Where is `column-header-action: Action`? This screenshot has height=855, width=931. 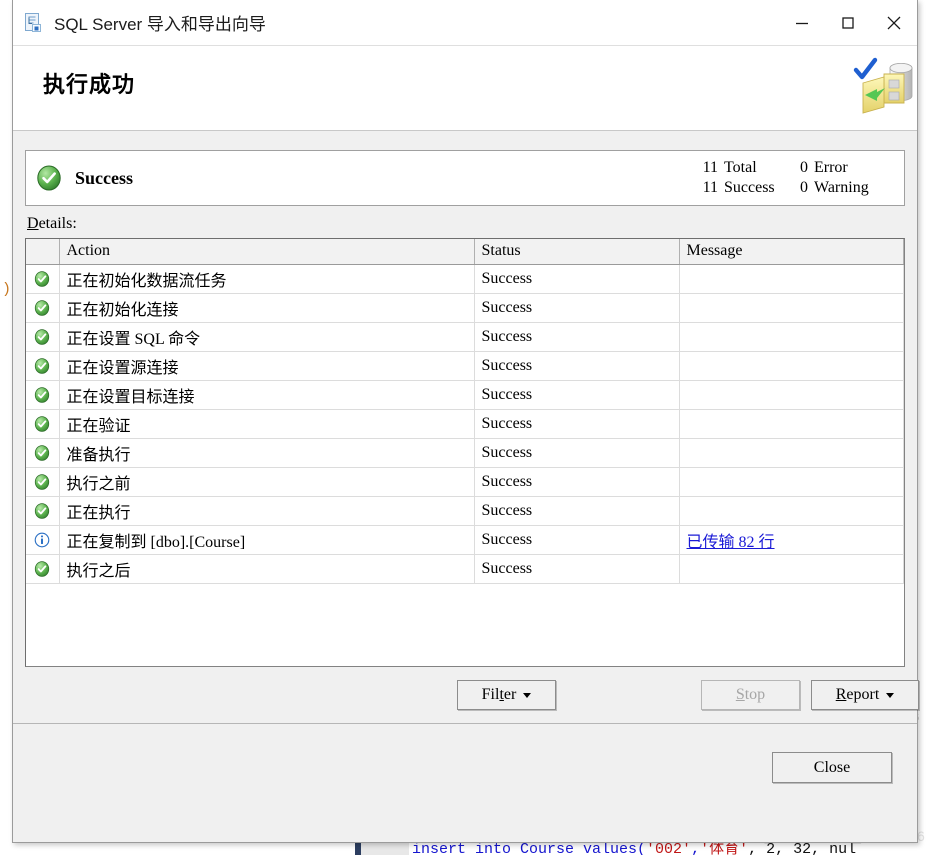 column-header-action: Action is located at coordinates (267, 252).